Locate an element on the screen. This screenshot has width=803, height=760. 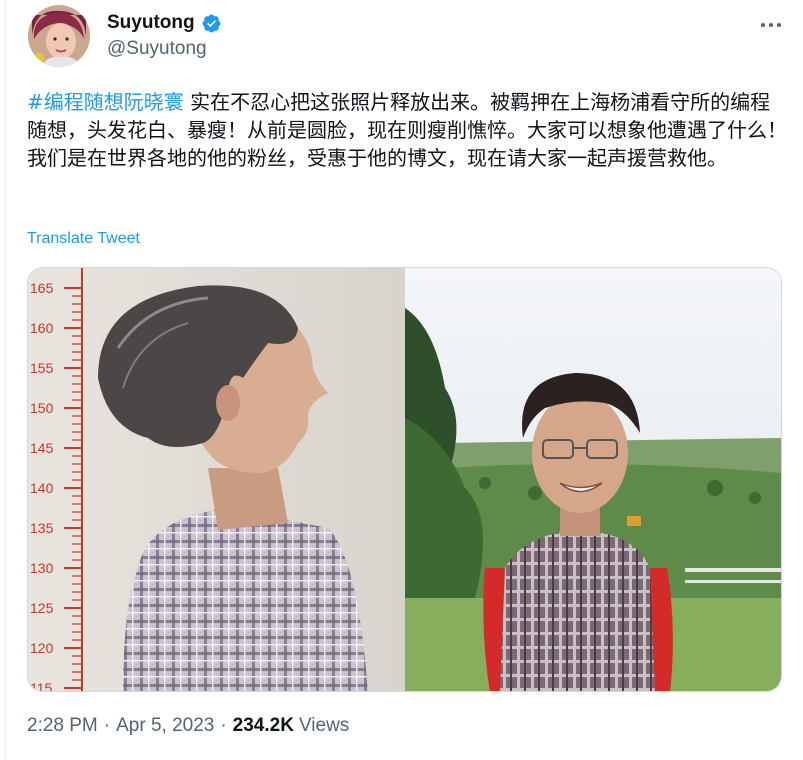
ruler-tick-label: 120 is located at coordinates (42, 648).